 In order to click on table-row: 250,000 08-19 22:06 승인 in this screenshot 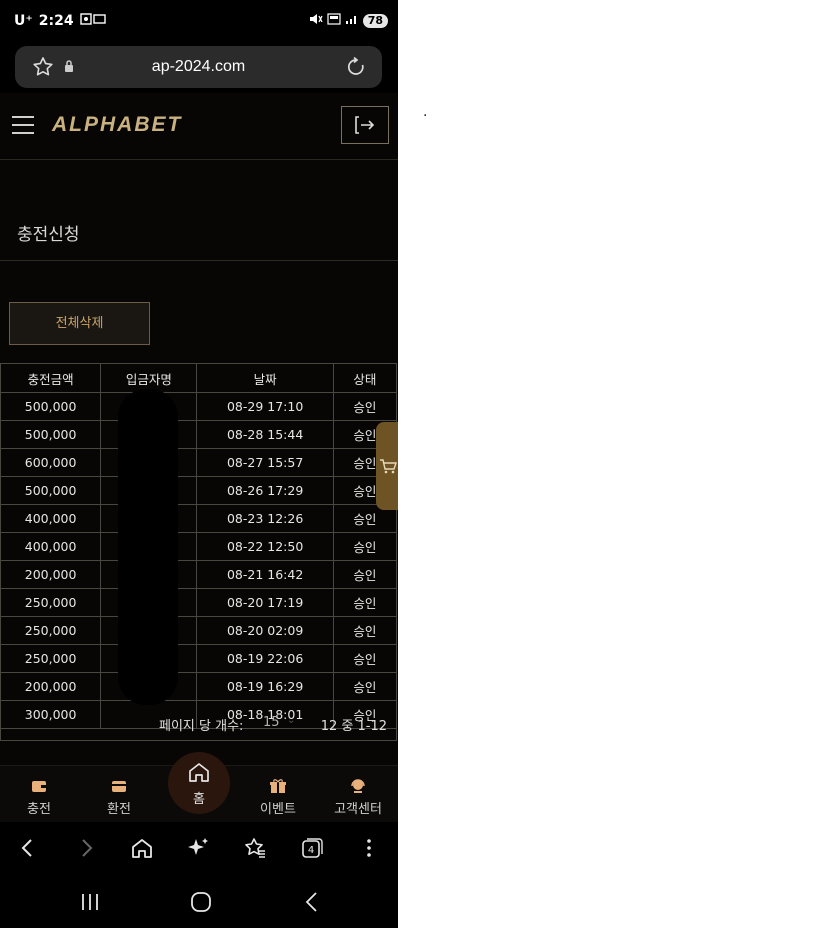, I will do `click(199, 658)`.